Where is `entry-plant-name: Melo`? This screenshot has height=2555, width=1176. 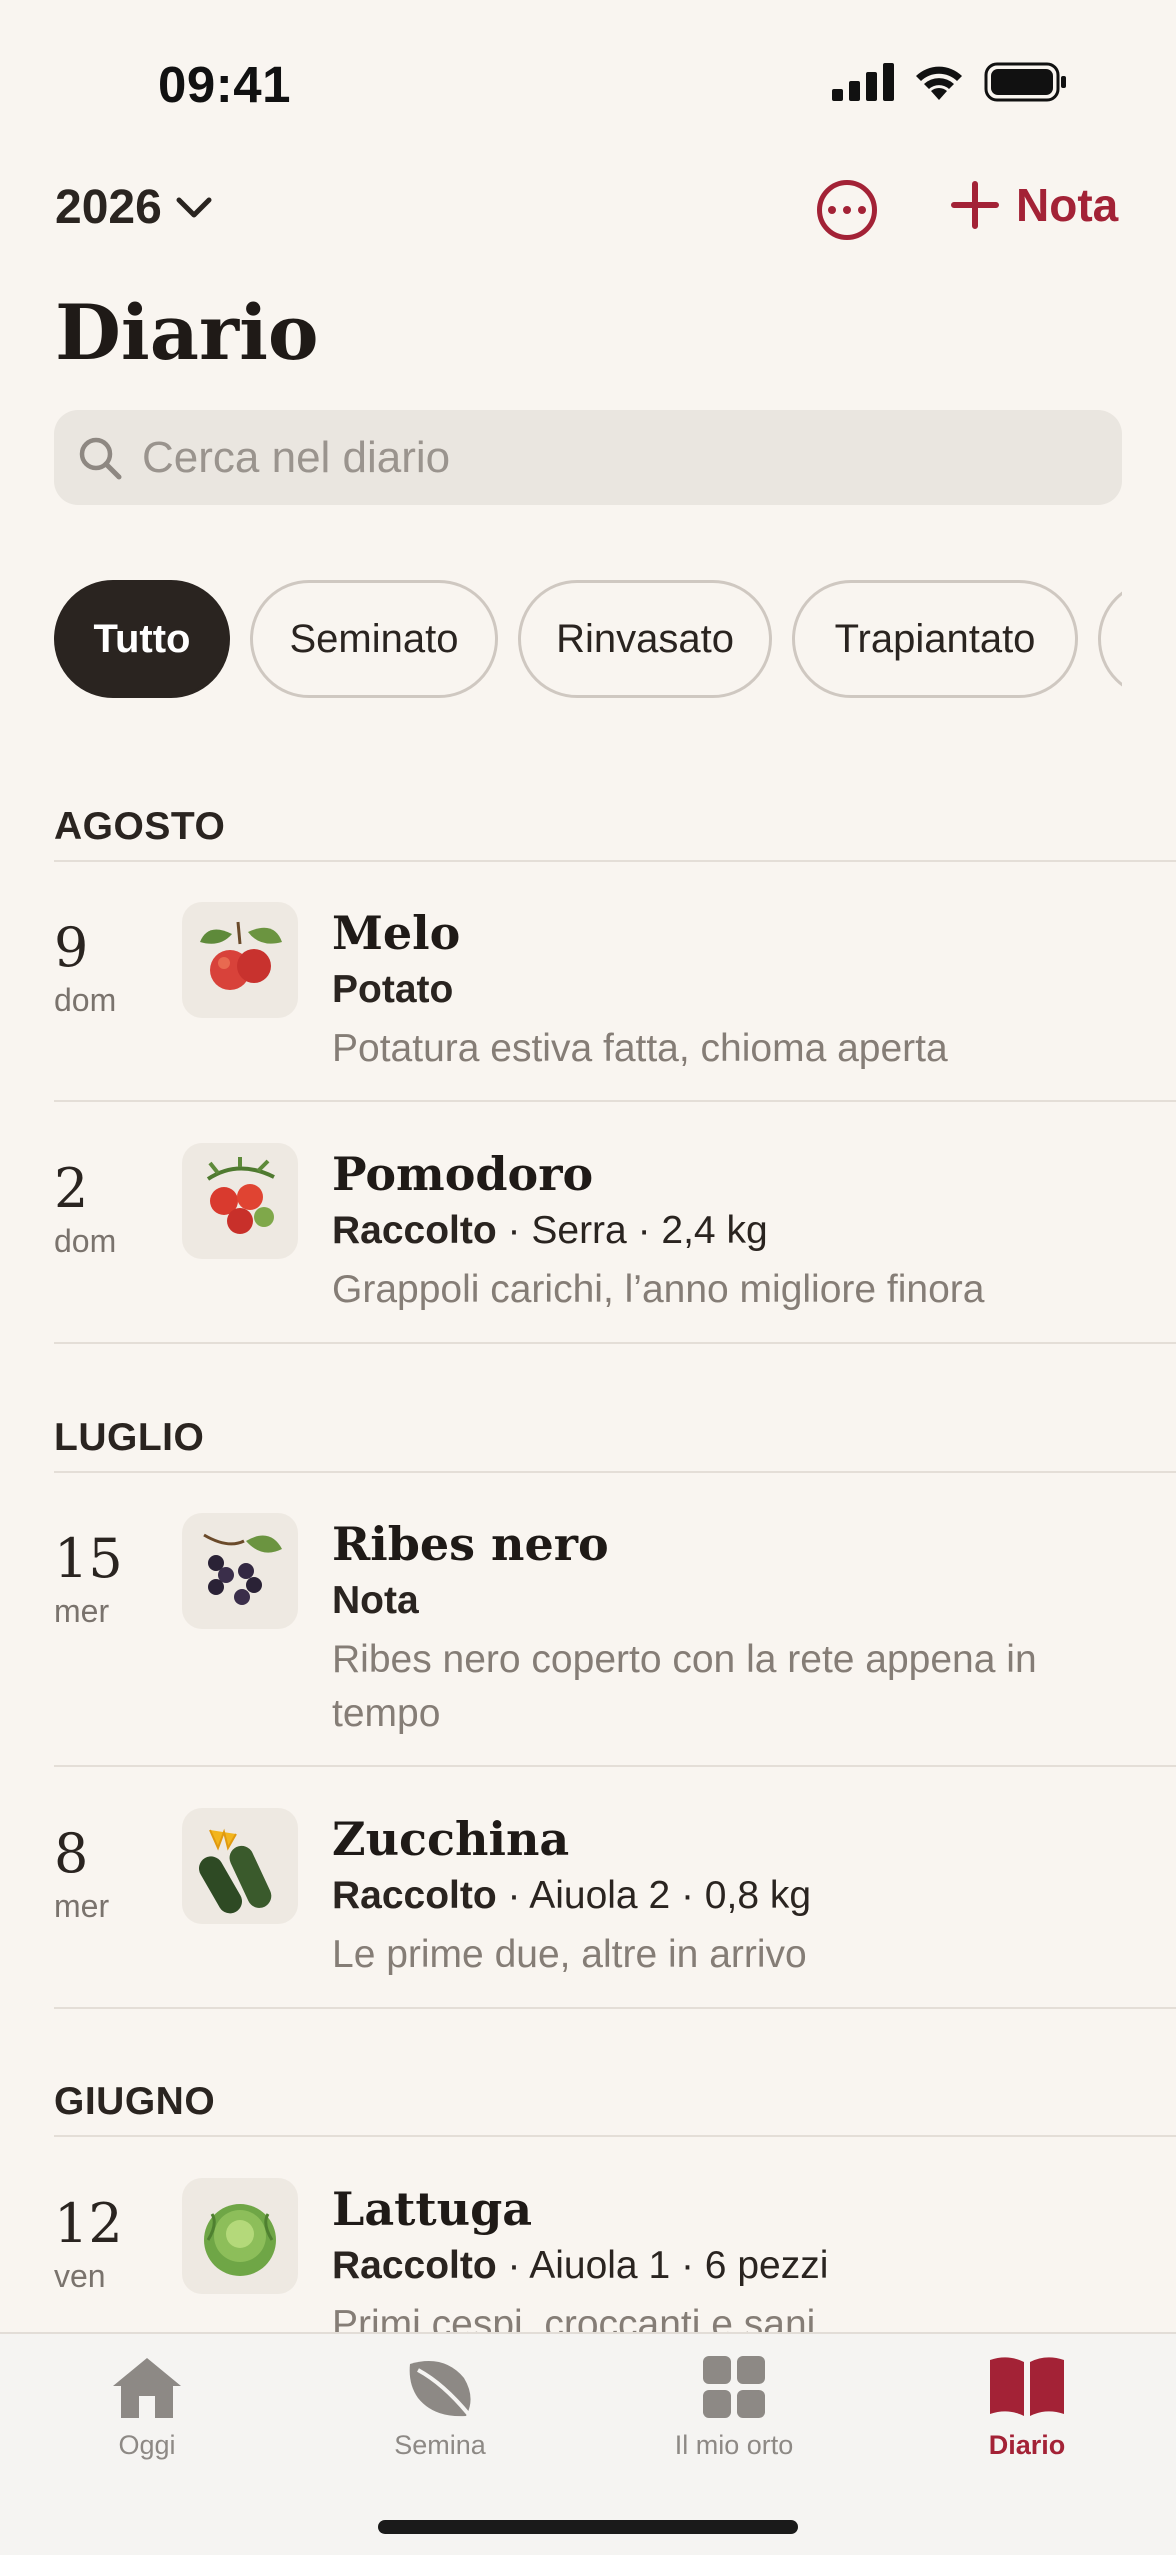
entry-plant-name: Melo is located at coordinates (396, 933).